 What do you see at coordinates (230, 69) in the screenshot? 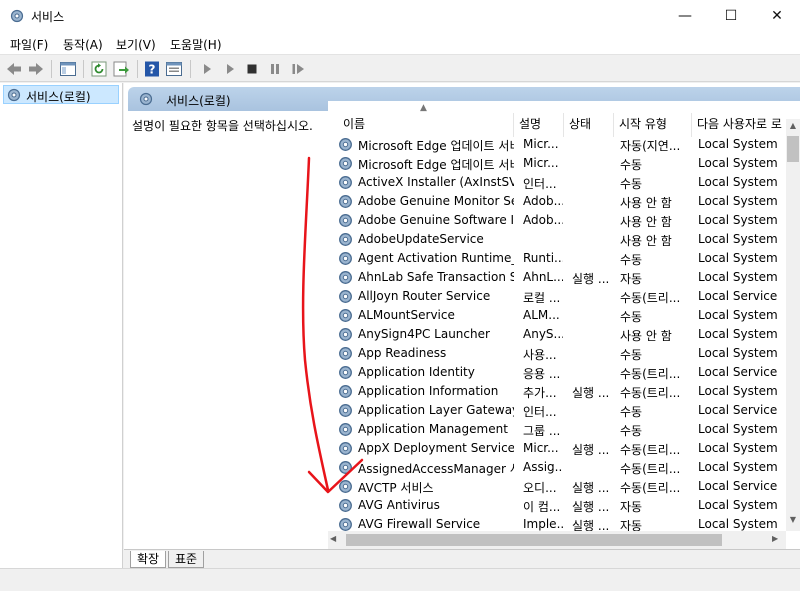
I see `start-service-alt-icon` at bounding box center [230, 69].